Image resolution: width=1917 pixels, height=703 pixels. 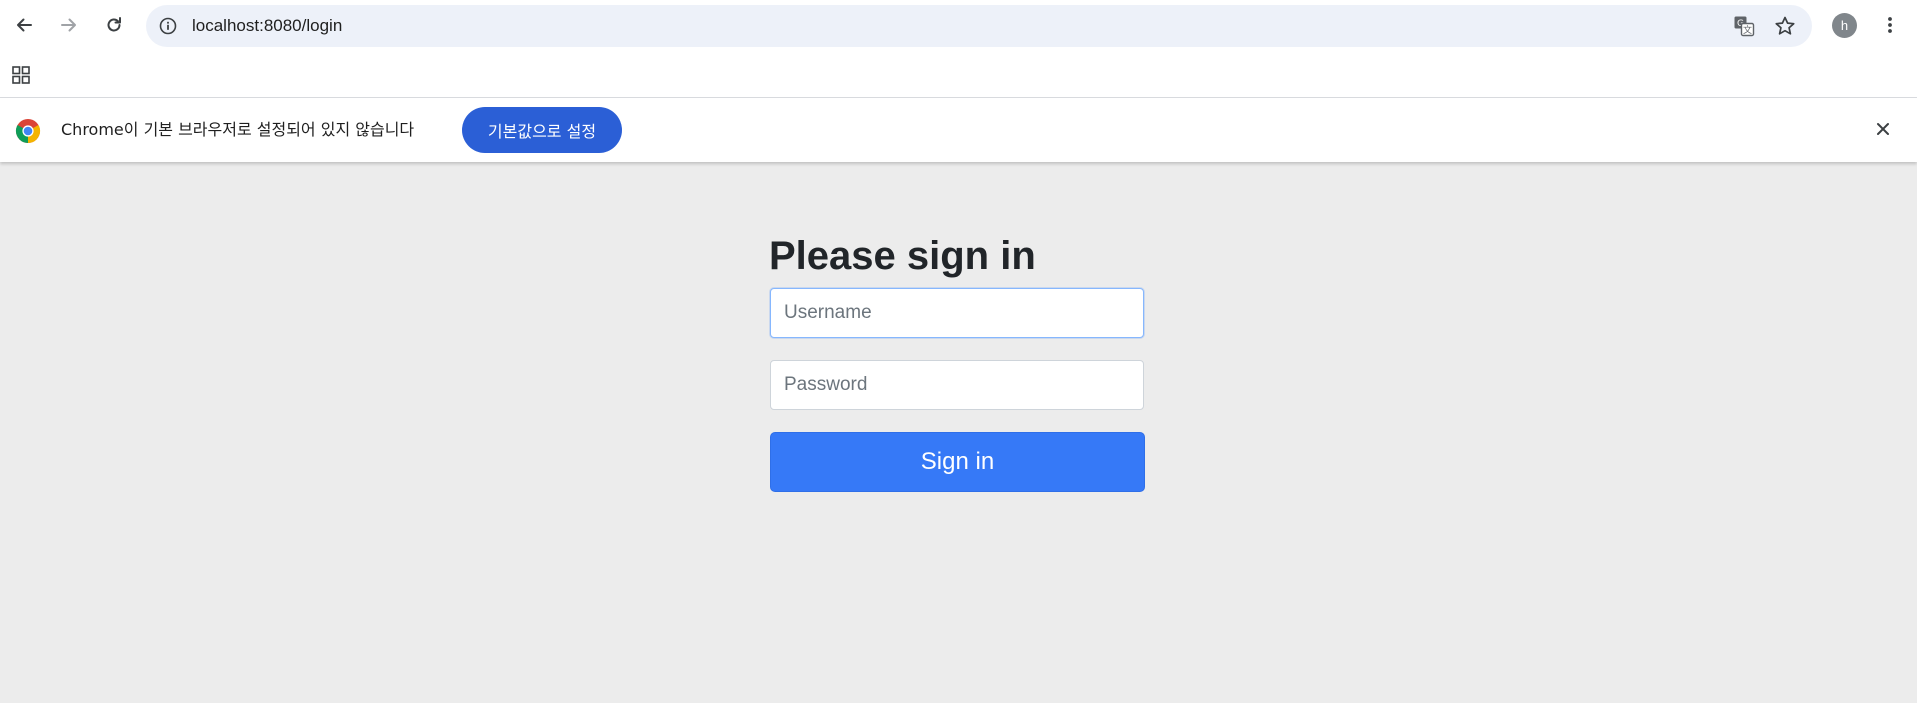 I want to click on page-title: Please sign in, so click(x=902, y=256).